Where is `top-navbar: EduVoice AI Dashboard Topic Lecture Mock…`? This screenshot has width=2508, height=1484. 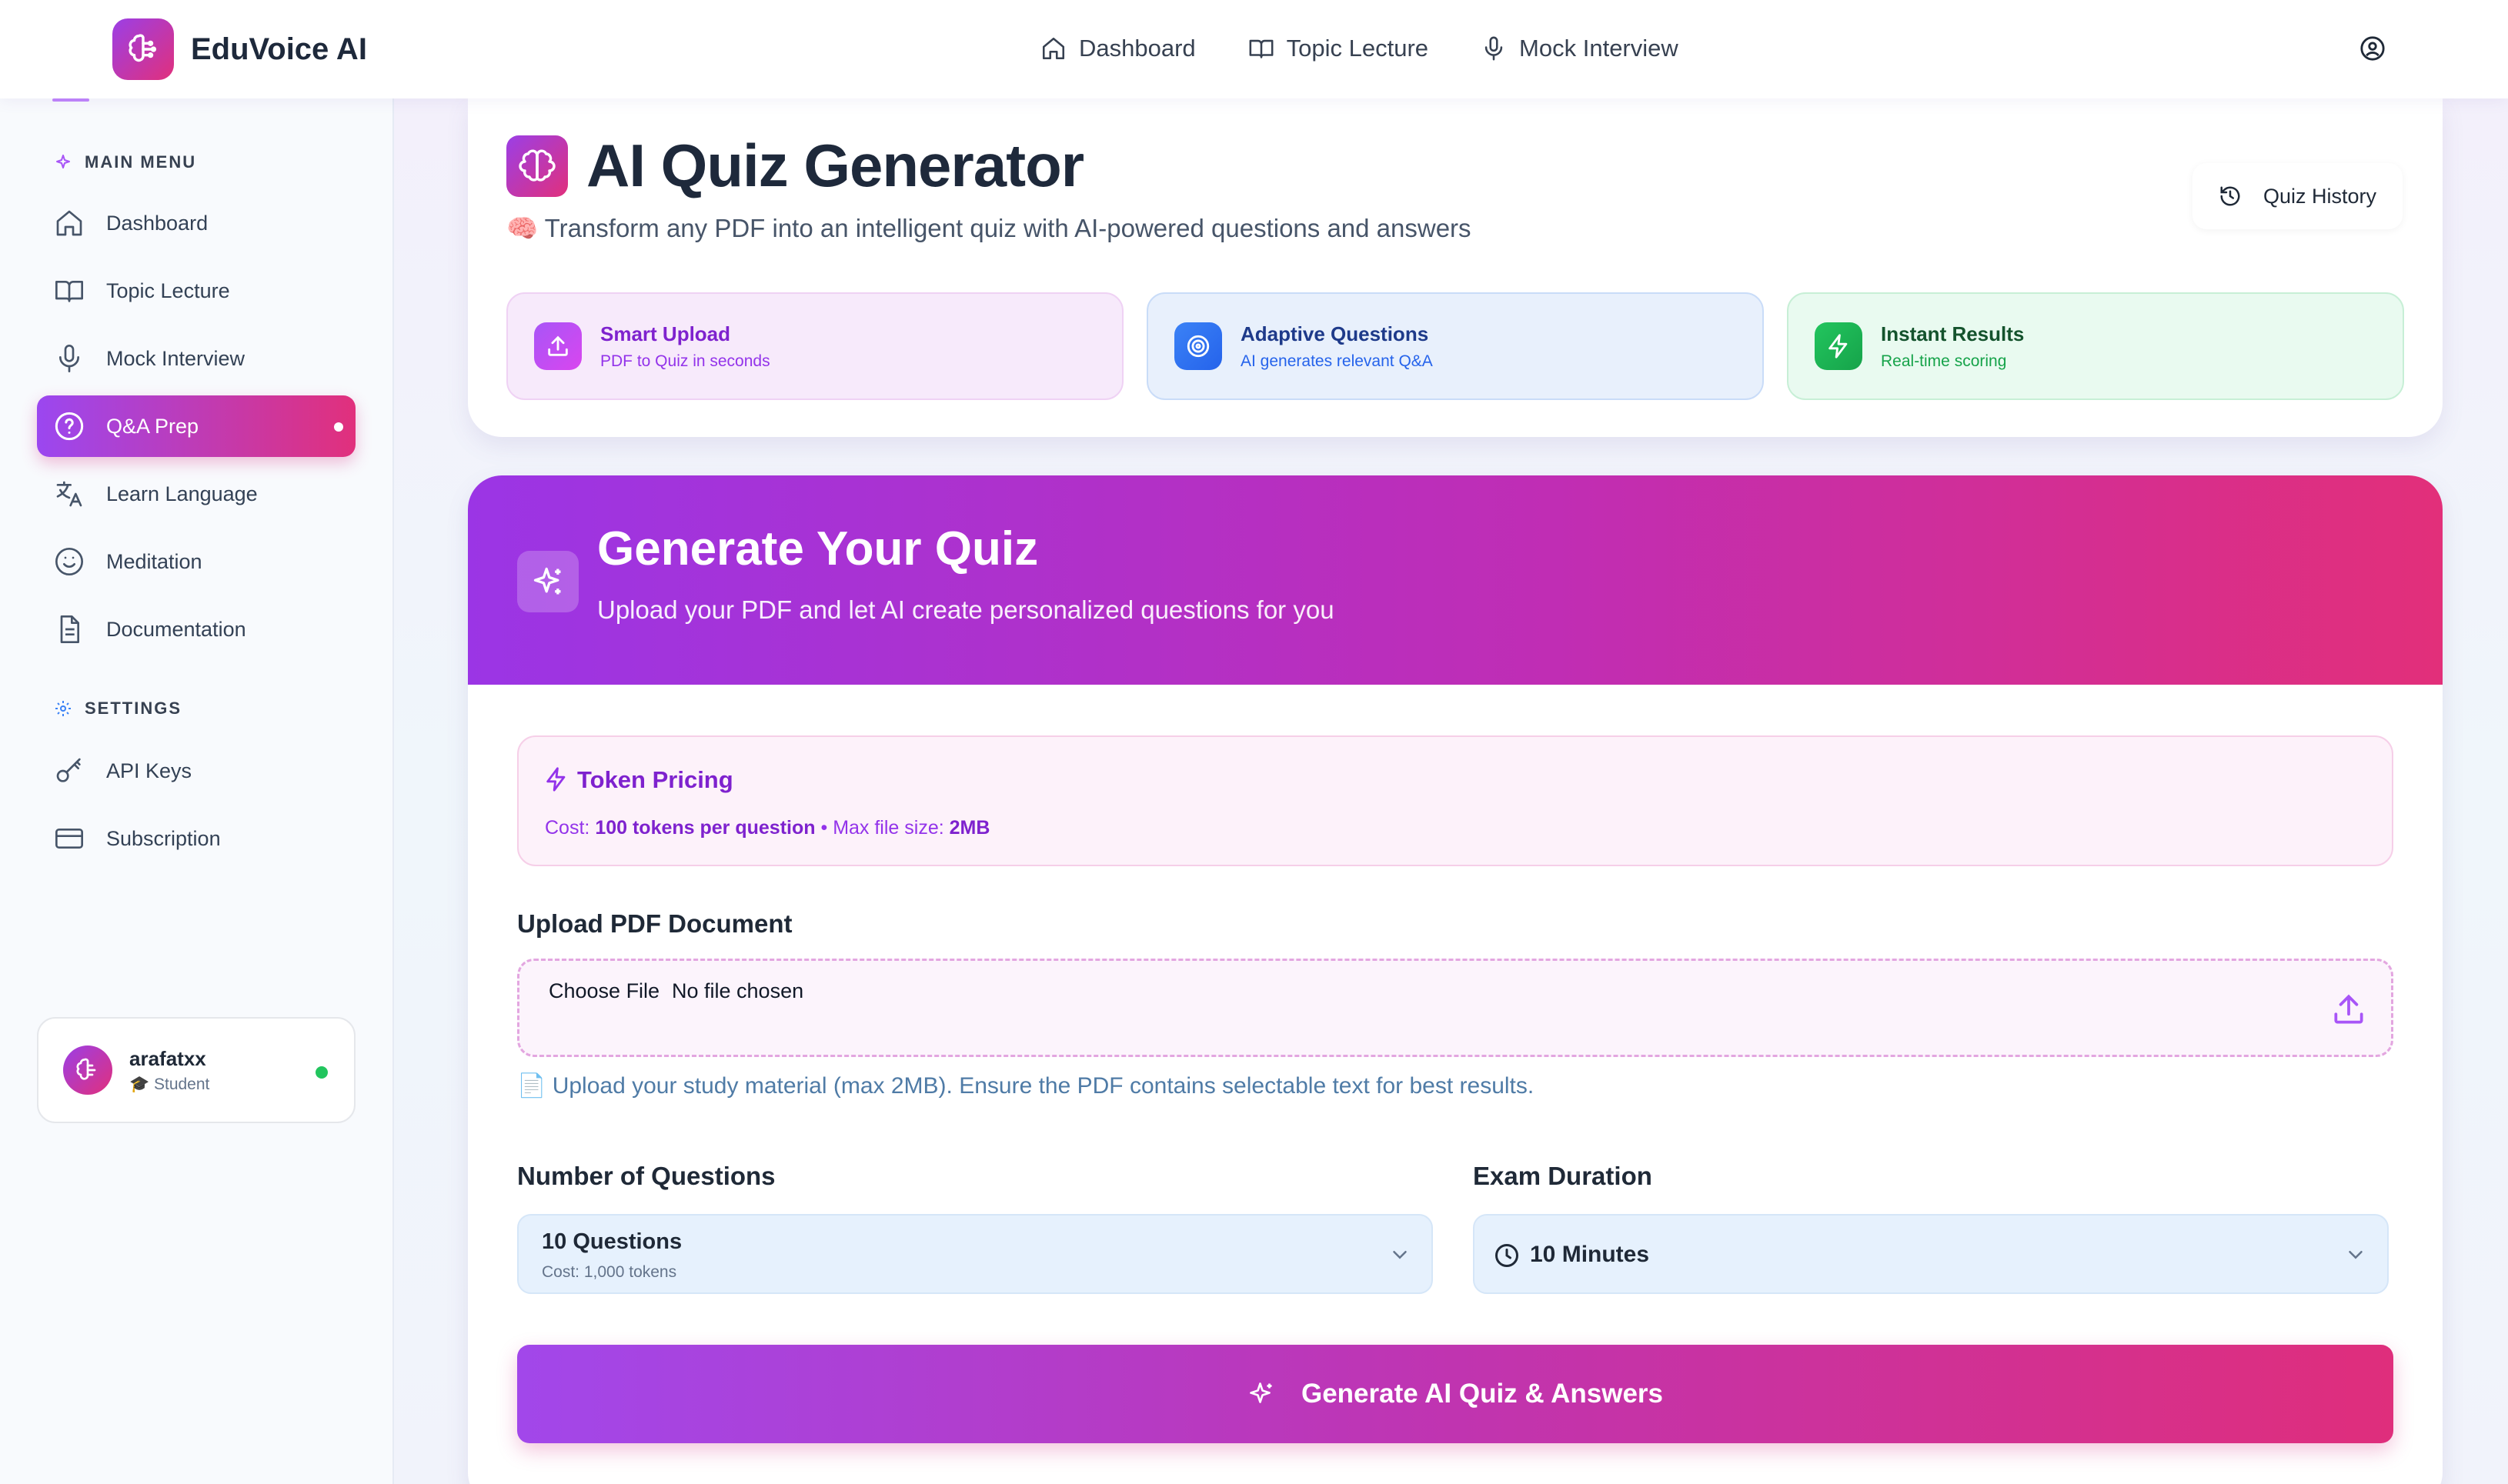
top-navbar: EduVoice AI Dashboard Topic Lecture Mock… is located at coordinates (1254, 49).